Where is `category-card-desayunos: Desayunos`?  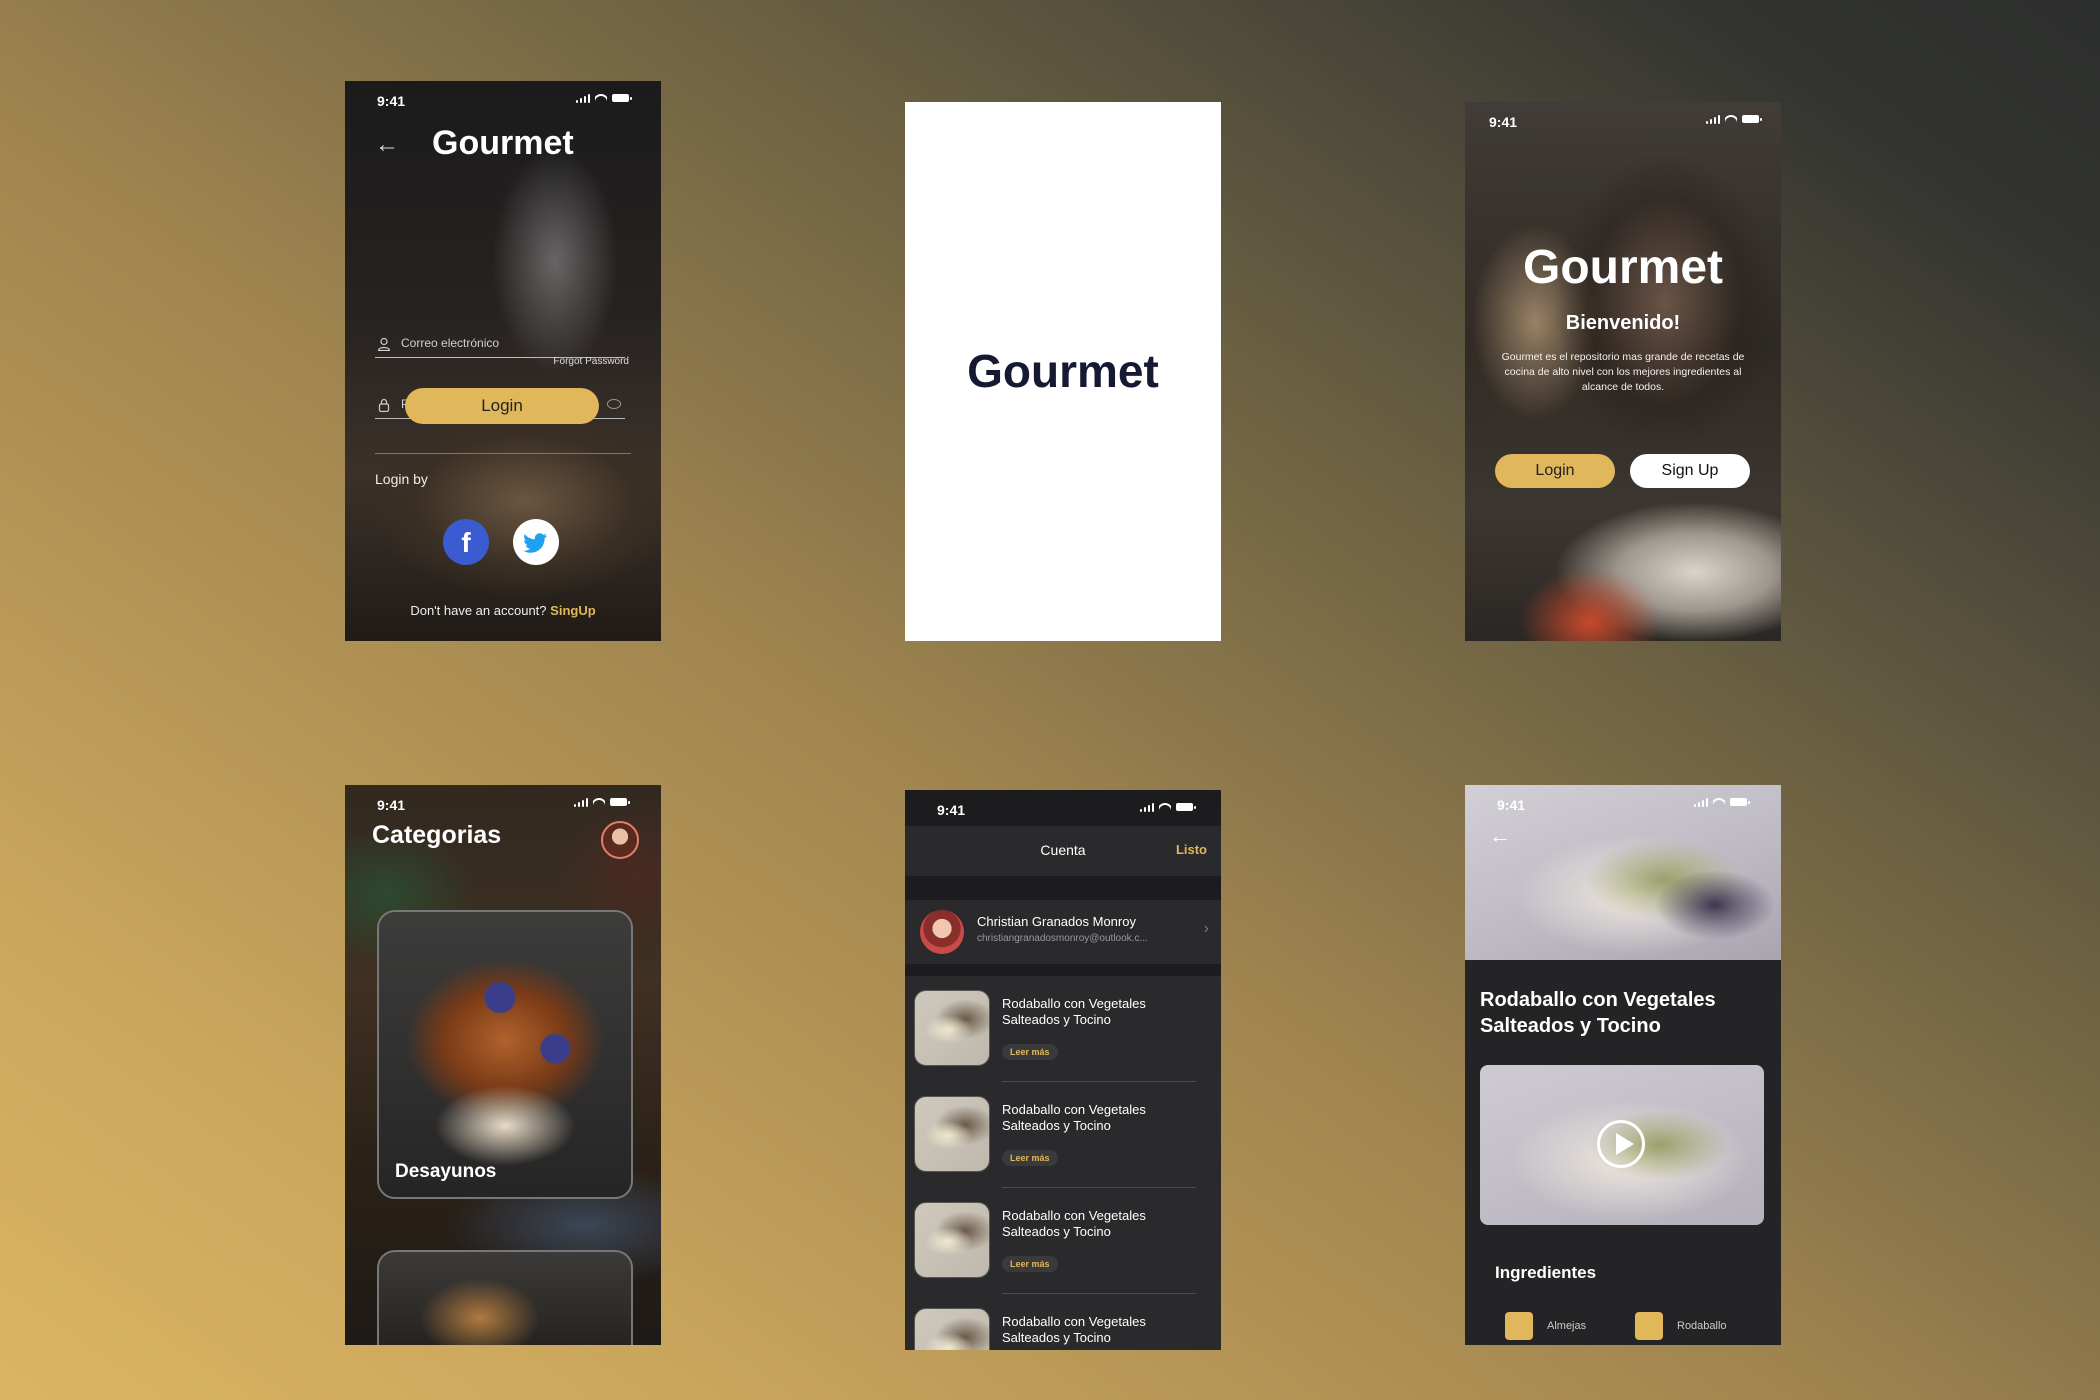
category-card-desayunos: Desayunos is located at coordinates (505, 1054).